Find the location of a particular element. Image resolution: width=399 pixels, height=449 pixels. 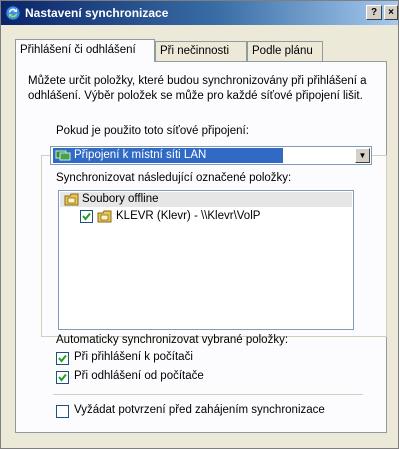

dropdown-selected-text: Připojení k místní síti LAN is located at coordinates (140, 155).